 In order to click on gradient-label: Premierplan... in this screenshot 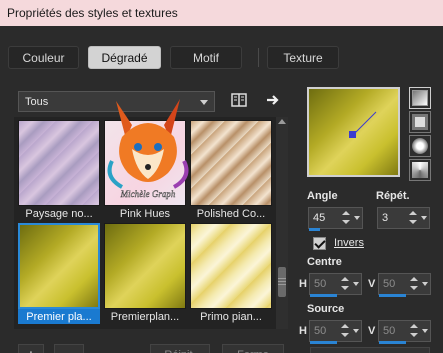, I will do `click(145, 317)`.